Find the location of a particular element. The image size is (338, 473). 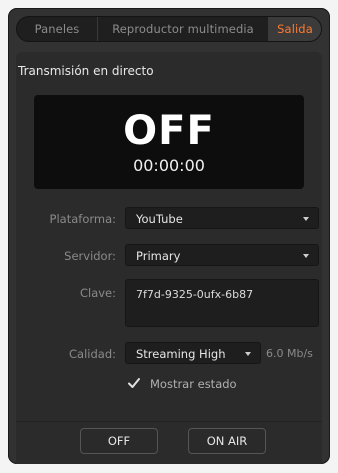

divider is located at coordinates (169, 421).